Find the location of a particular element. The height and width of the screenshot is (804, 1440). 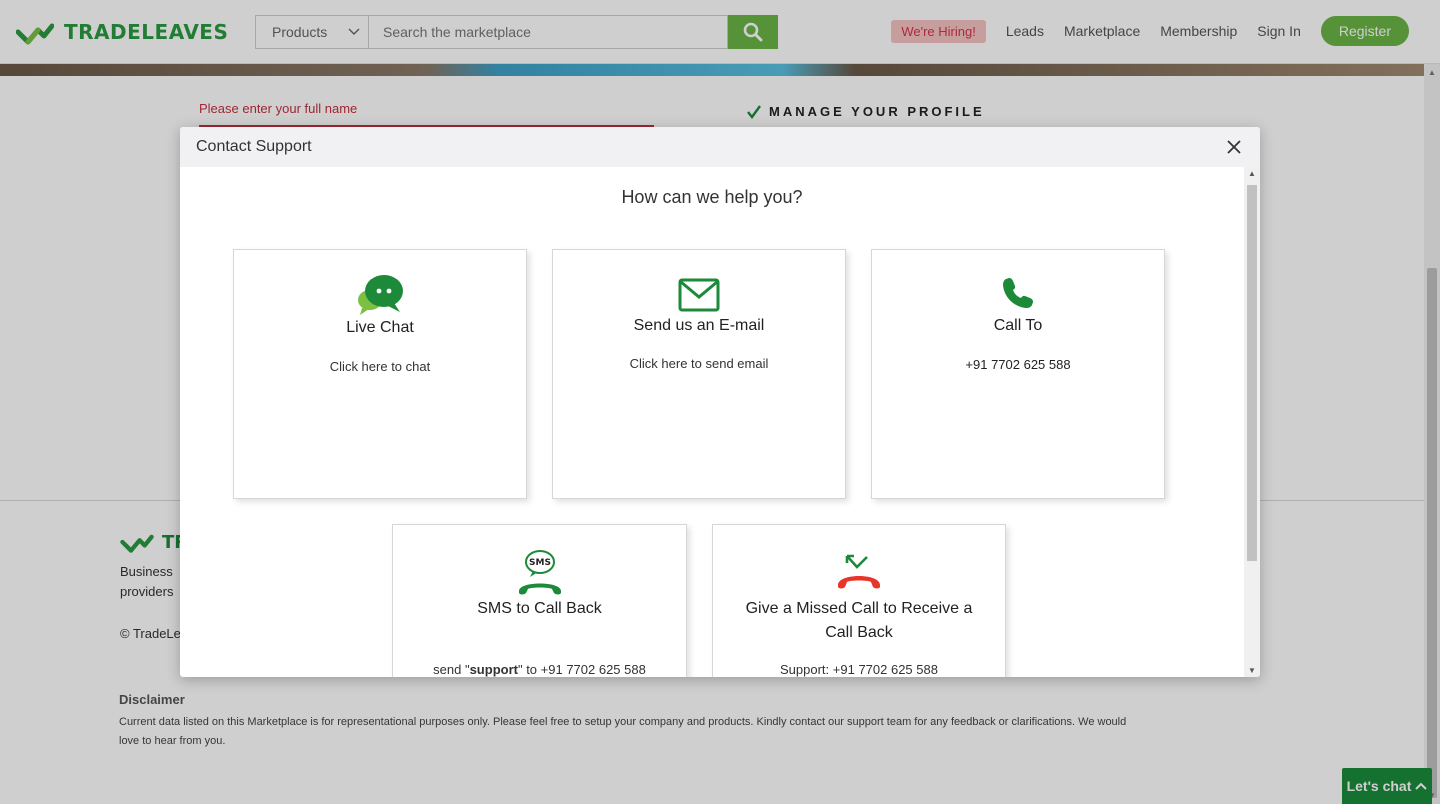

call-title: Call To is located at coordinates (1018, 325).